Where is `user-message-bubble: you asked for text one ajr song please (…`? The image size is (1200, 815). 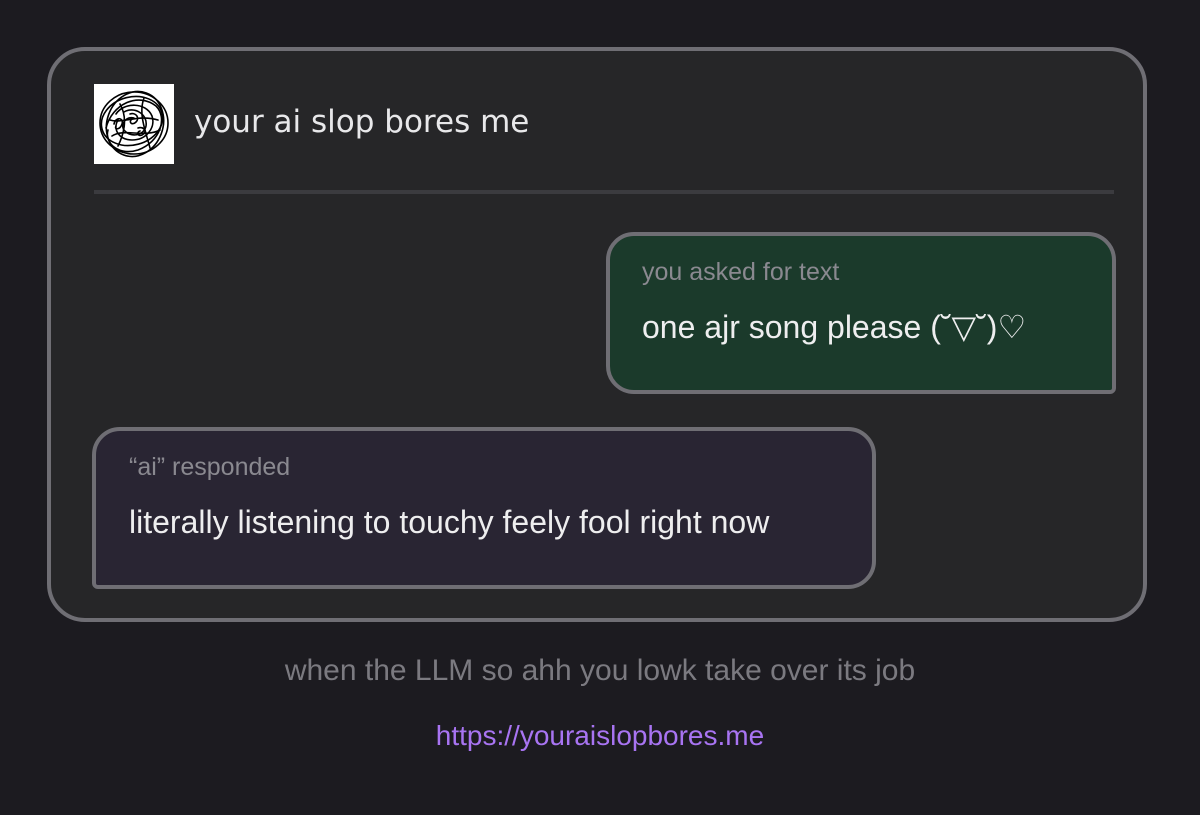
user-message-bubble: you asked for text one ajr song please (… is located at coordinates (861, 313).